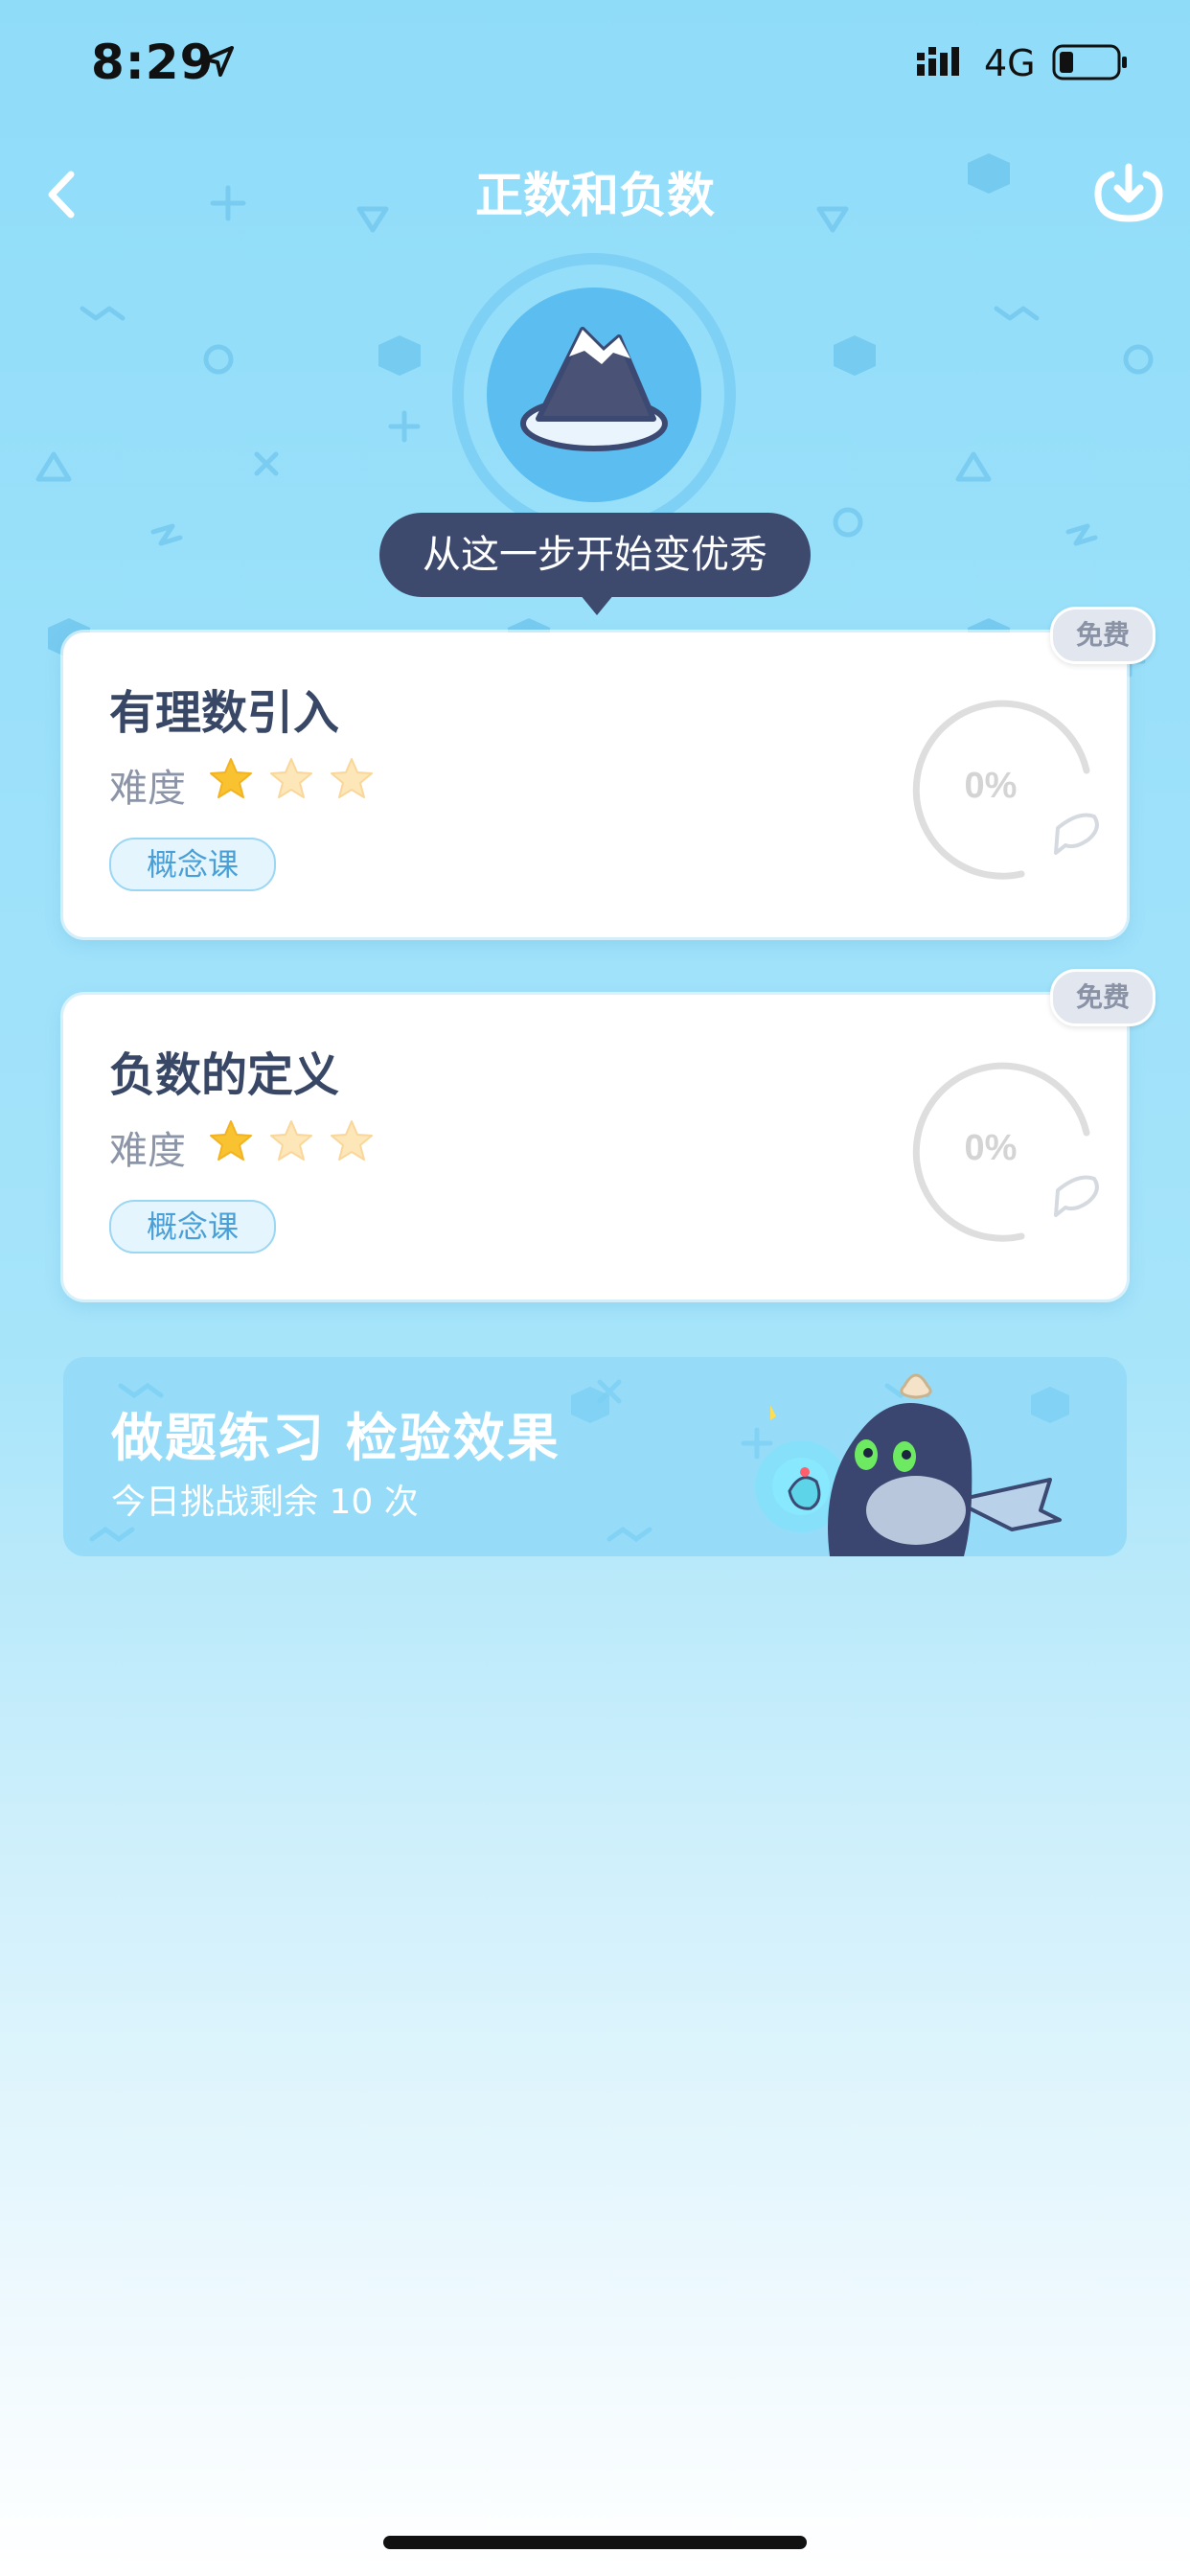  Describe the element at coordinates (225, 1075) in the screenshot. I see `lesson-title: 负数的定义` at that location.